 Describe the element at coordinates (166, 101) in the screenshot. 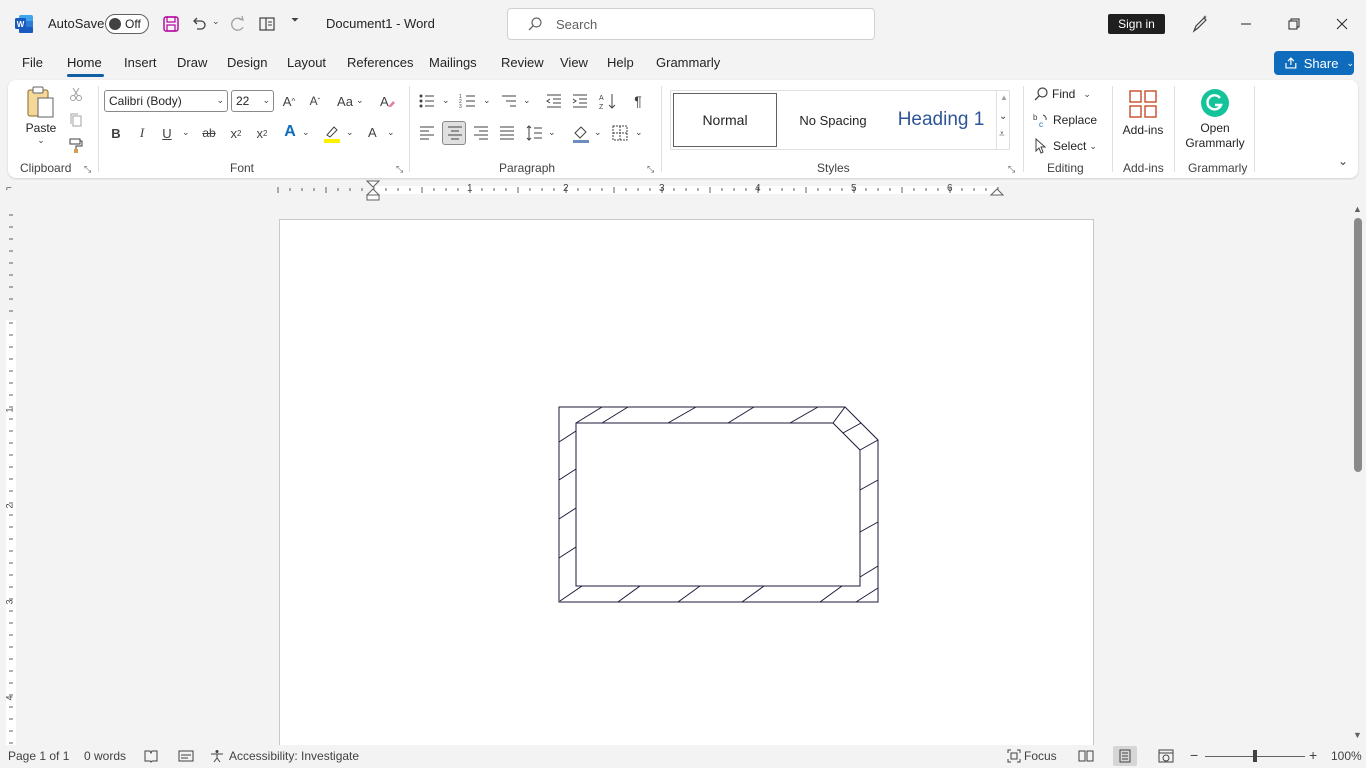

I see `font-name-combo: Calibri (Body) ⌄` at that location.